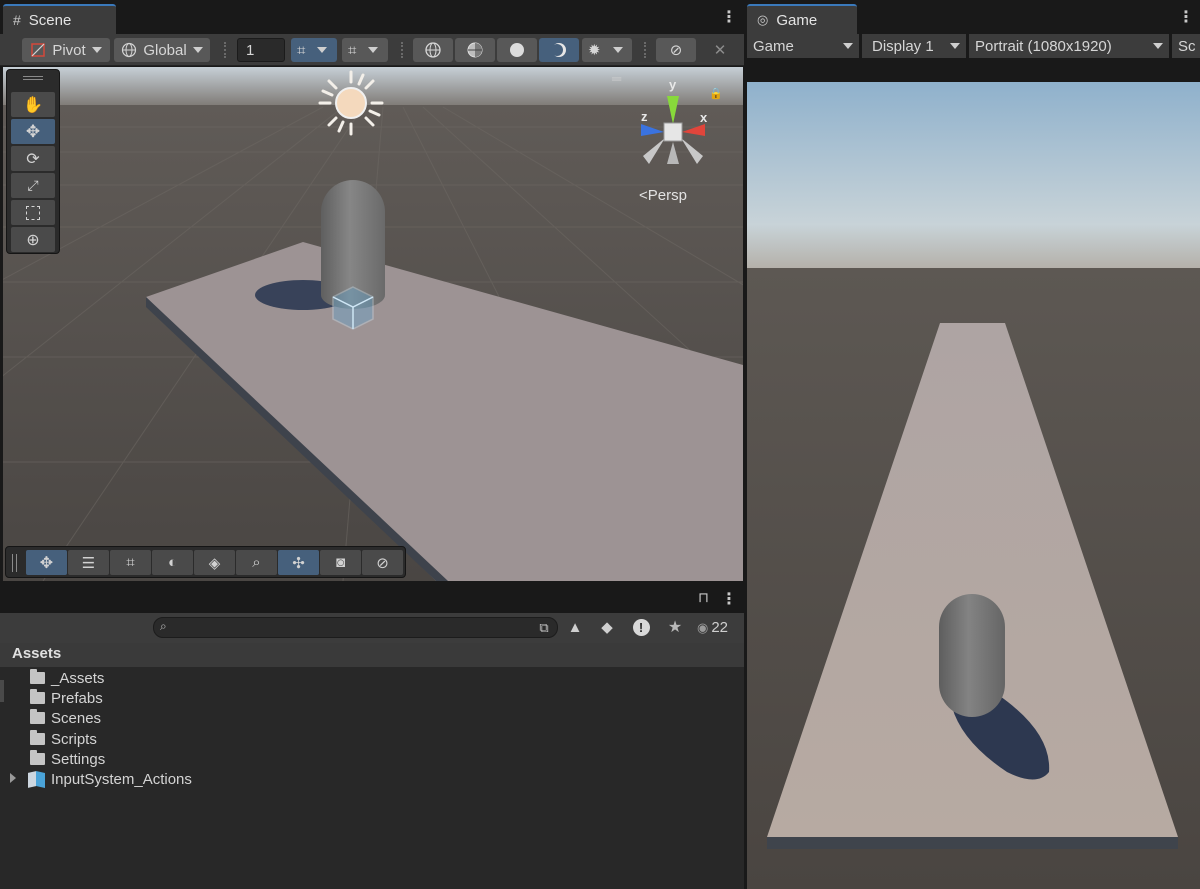 Image resolution: width=1200 pixels, height=889 pixels. What do you see at coordinates (365, 50) in the screenshot?
I see `grid-visibility-button: ⌗` at bounding box center [365, 50].